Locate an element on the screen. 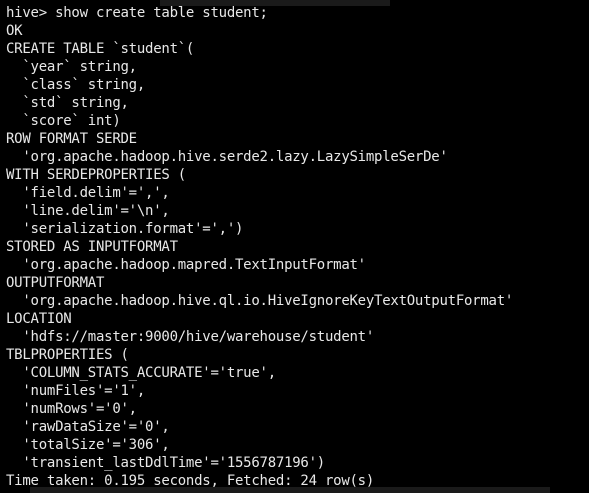  output-line: `score` int) is located at coordinates (63, 121).